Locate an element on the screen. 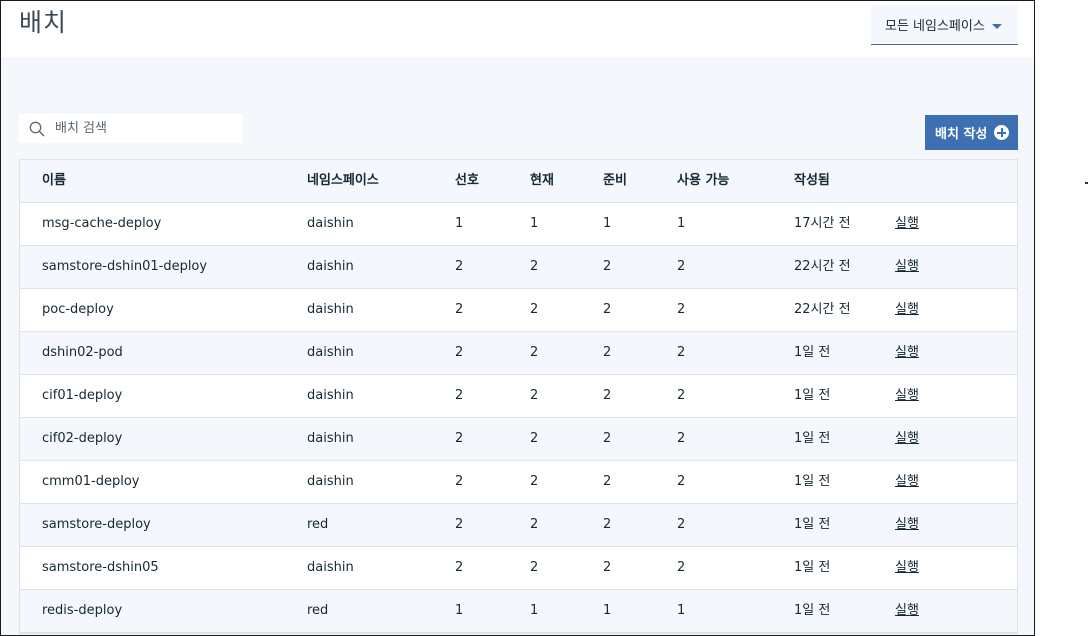  table-row: samstore-dshin05 daishin 2 2 2 2 1일 전 실행 is located at coordinates (518, 568).